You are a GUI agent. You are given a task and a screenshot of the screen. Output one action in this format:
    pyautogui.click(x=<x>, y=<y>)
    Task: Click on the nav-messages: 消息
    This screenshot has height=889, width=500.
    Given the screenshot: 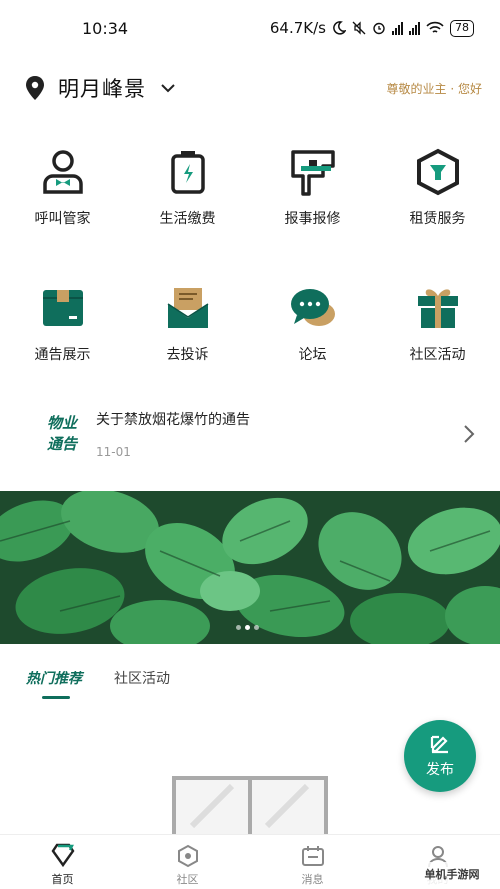 What is the action you would take?
    pyautogui.click(x=312, y=862)
    